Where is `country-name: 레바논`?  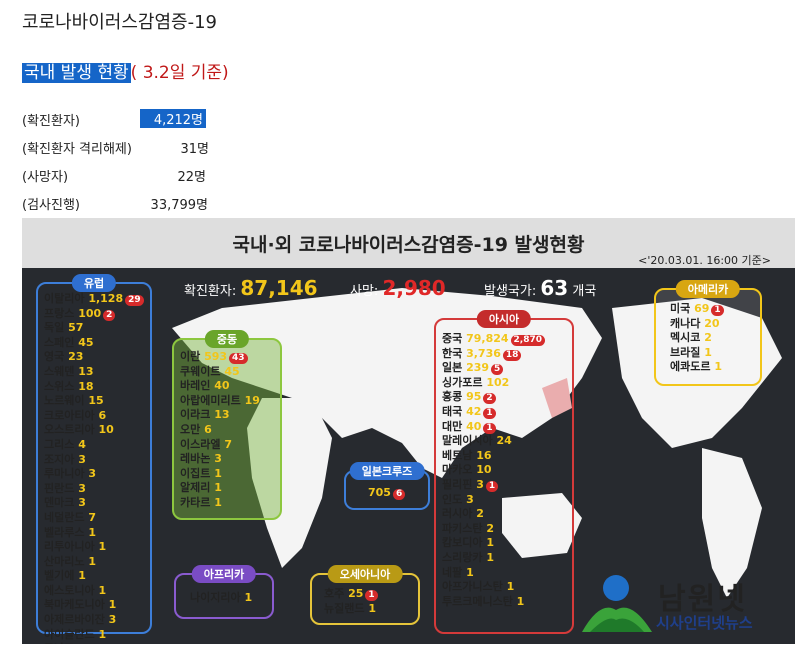 country-name: 레바논 is located at coordinates (197, 459).